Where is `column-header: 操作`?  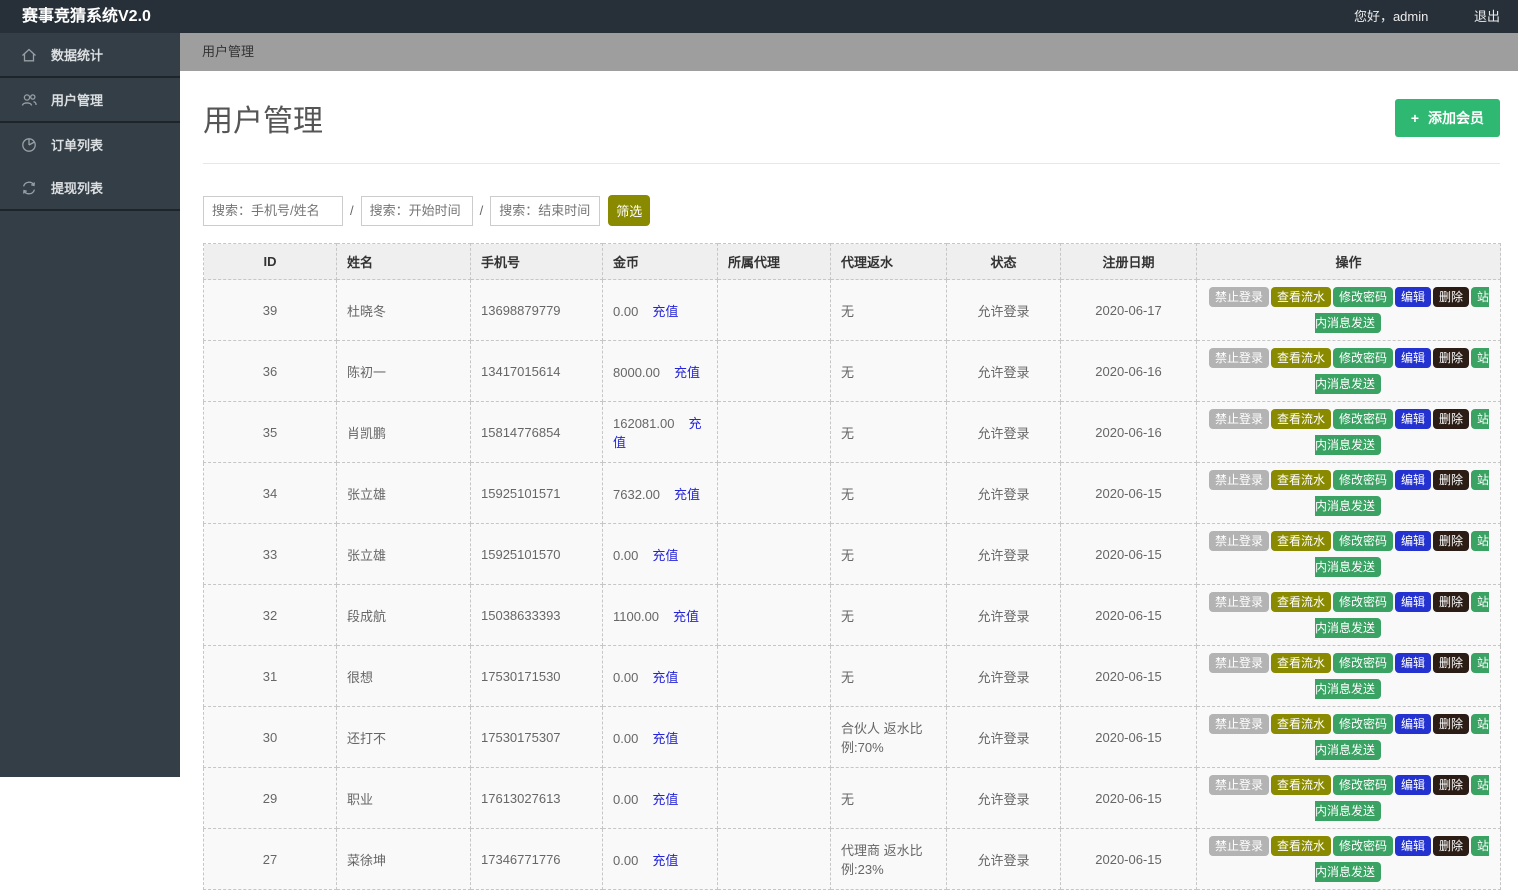
column-header: 操作 is located at coordinates (1348, 261).